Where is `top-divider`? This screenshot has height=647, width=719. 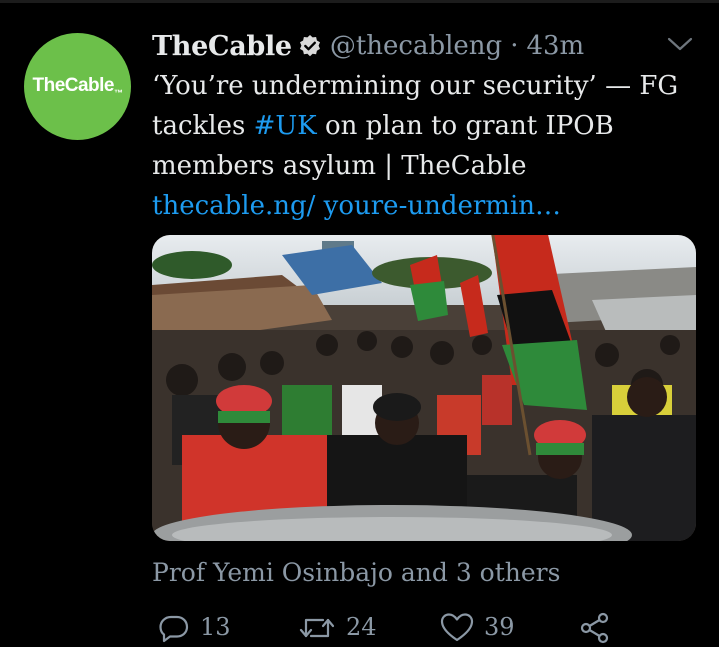 top-divider is located at coordinates (359, 1).